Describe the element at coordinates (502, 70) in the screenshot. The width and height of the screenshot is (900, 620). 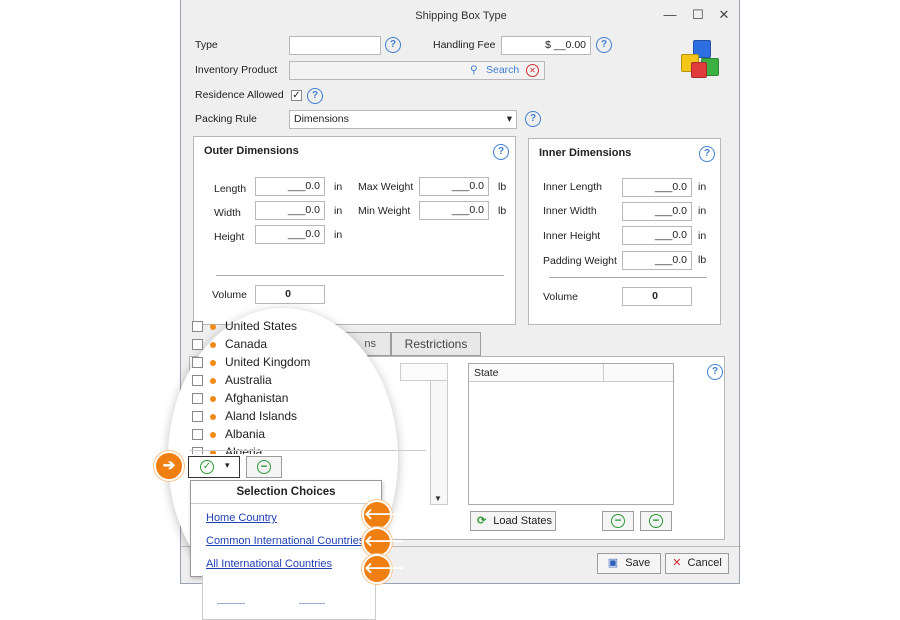
I see `search-link: Search` at that location.